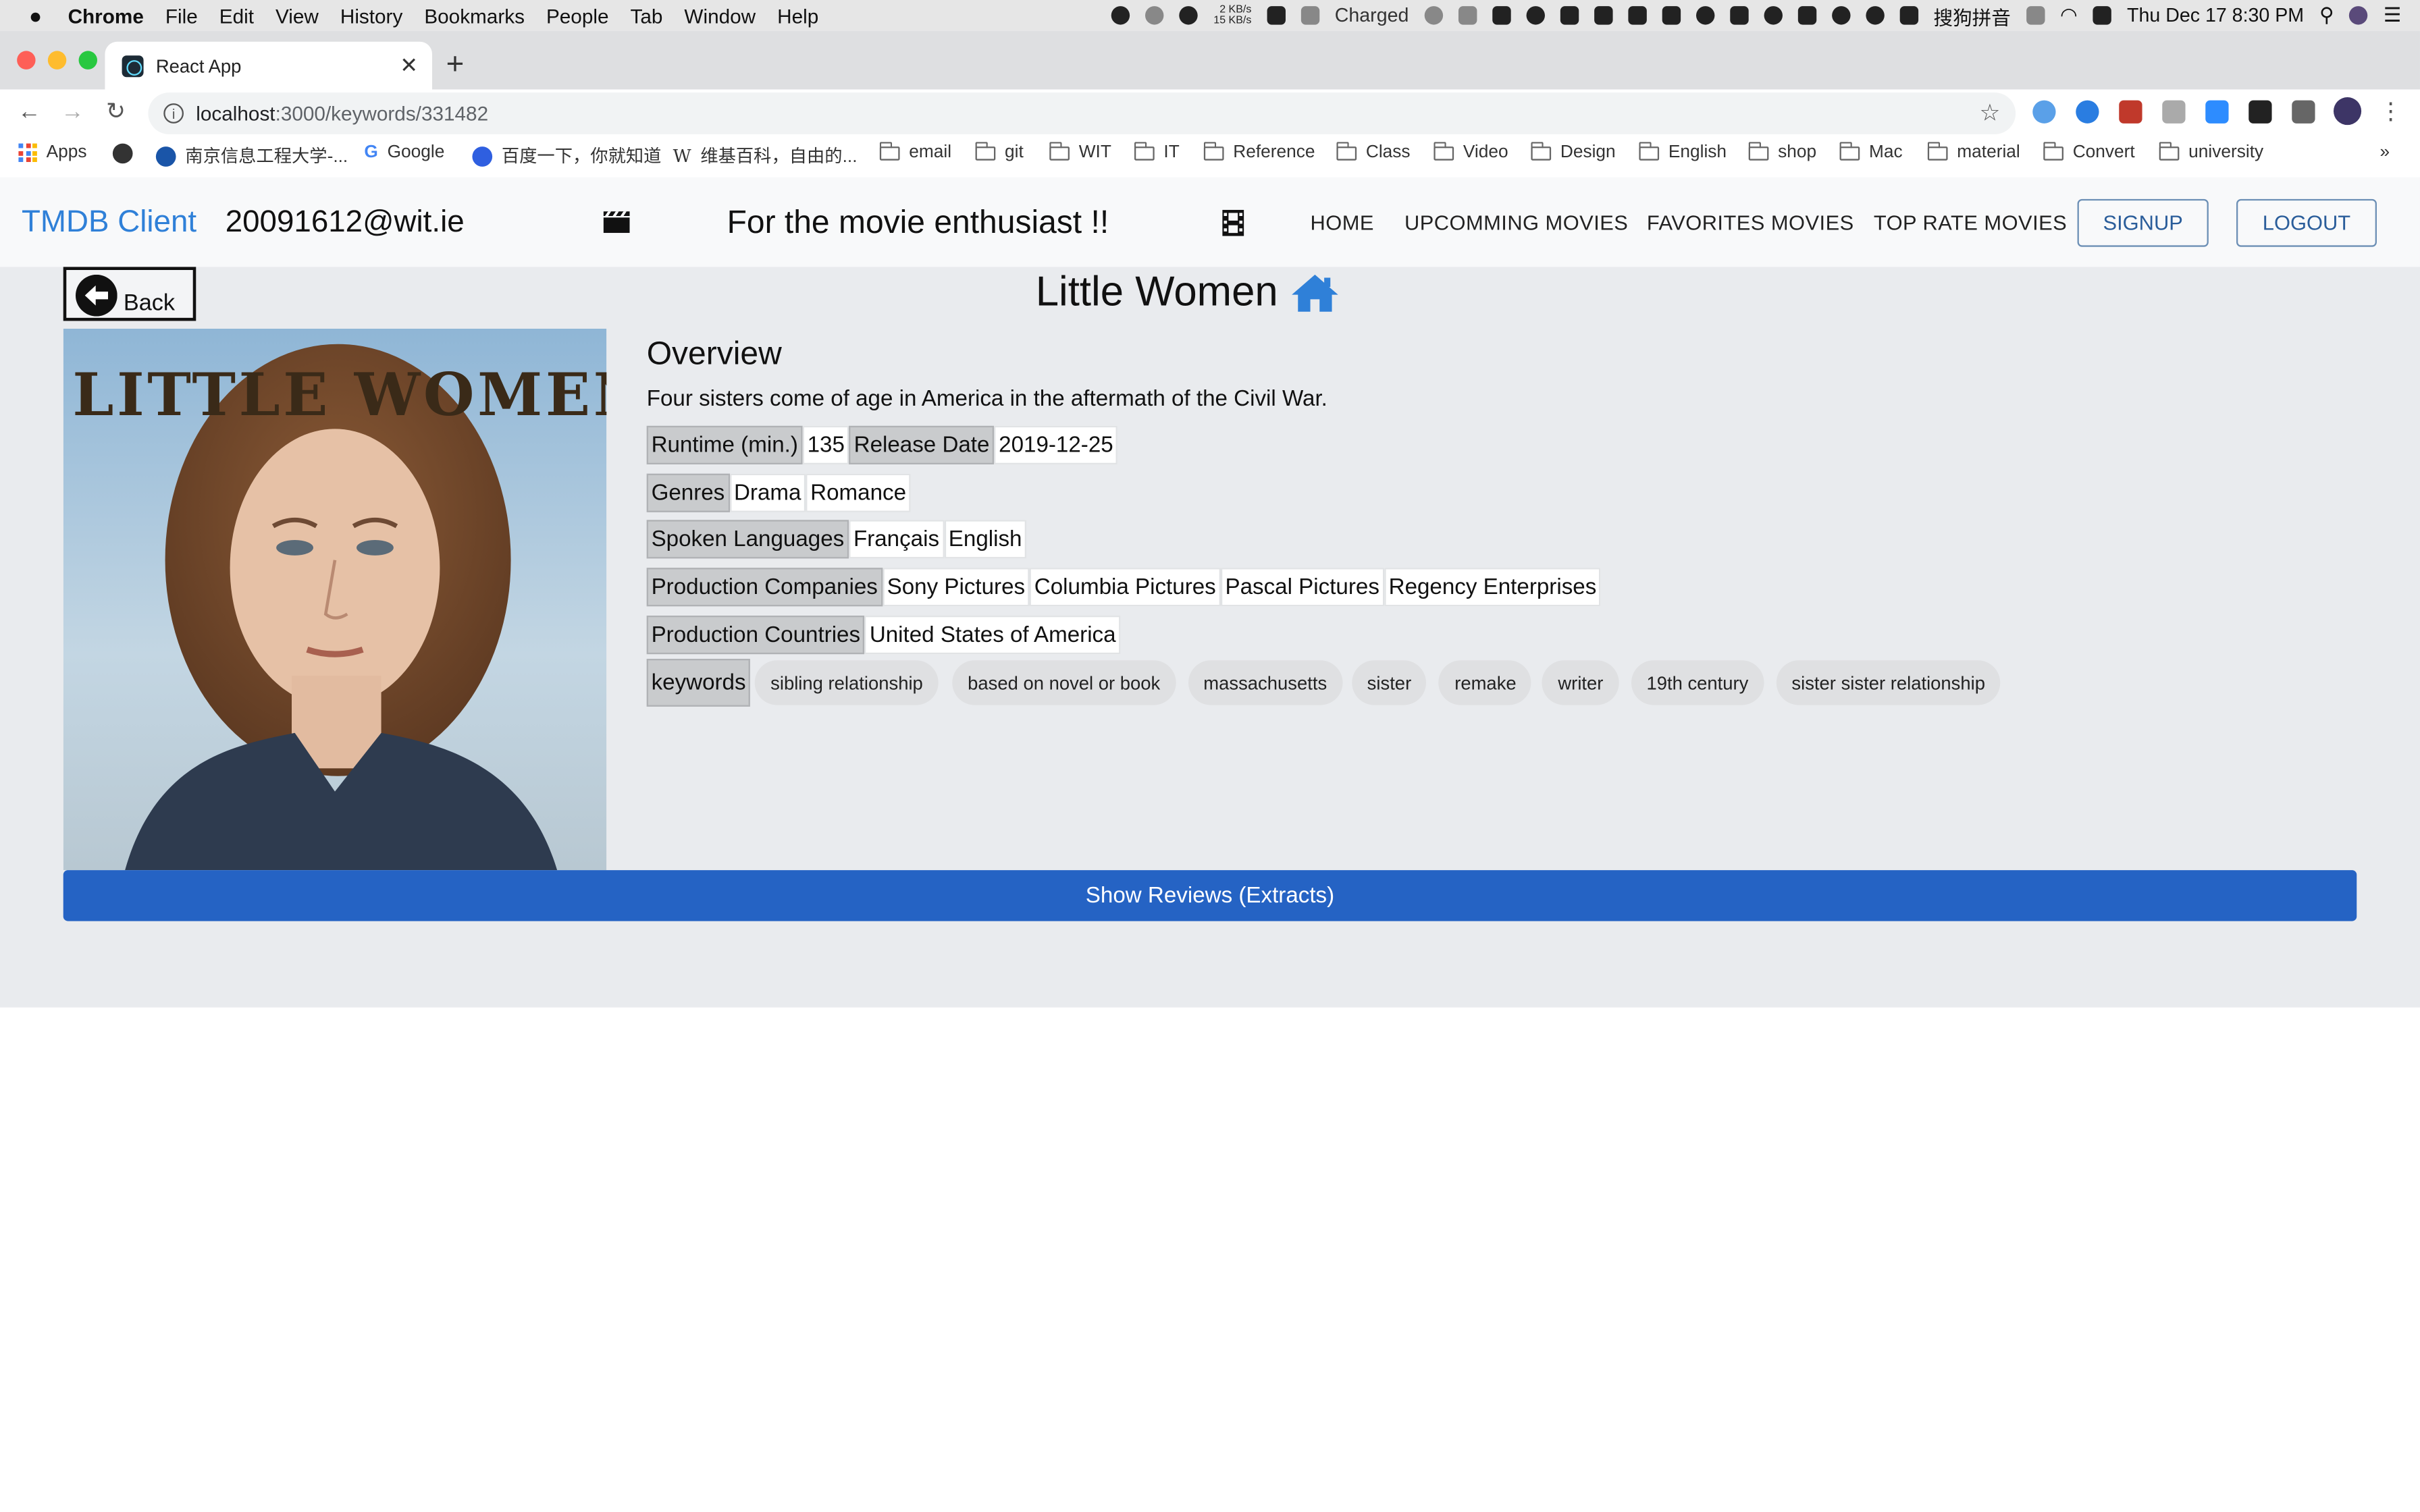  What do you see at coordinates (116, 112) in the screenshot?
I see `reload-icon: ↻` at bounding box center [116, 112].